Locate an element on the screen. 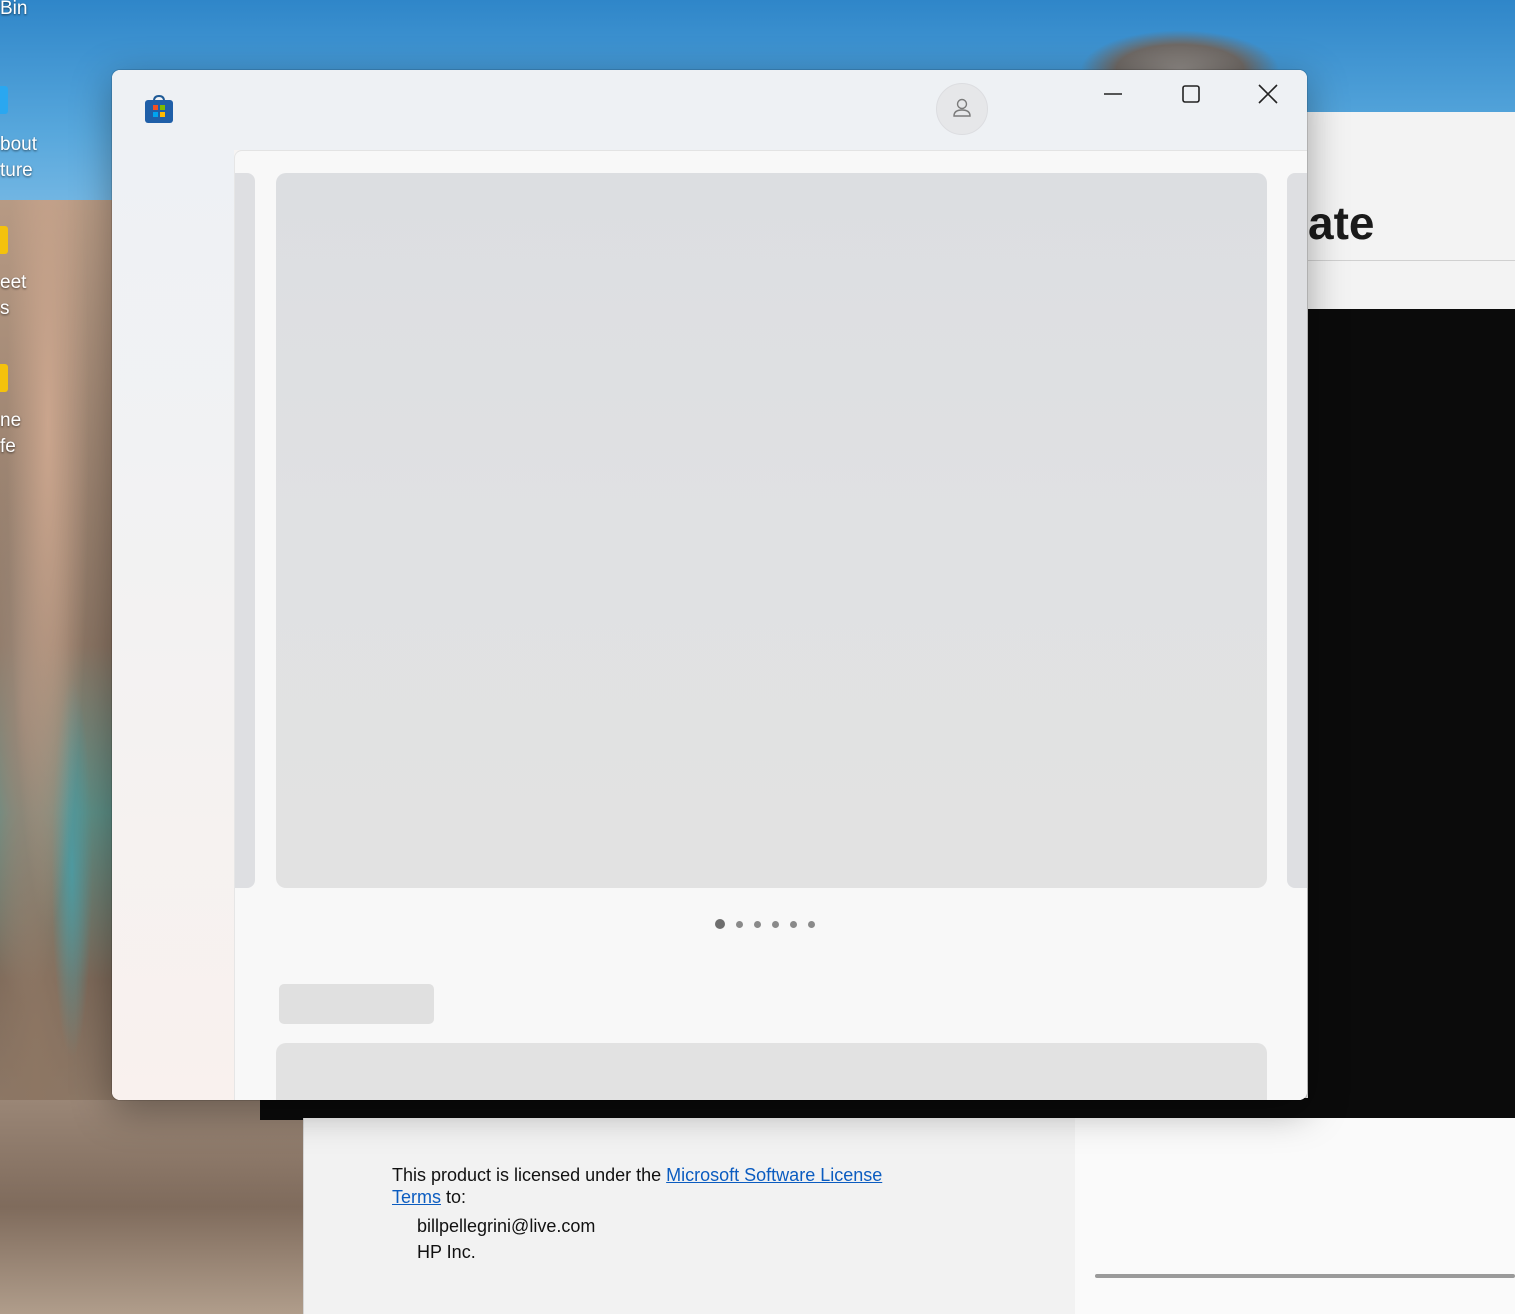 The width and height of the screenshot is (1515, 1314). desktop-icon-label-sheet: eet s is located at coordinates (13, 296).